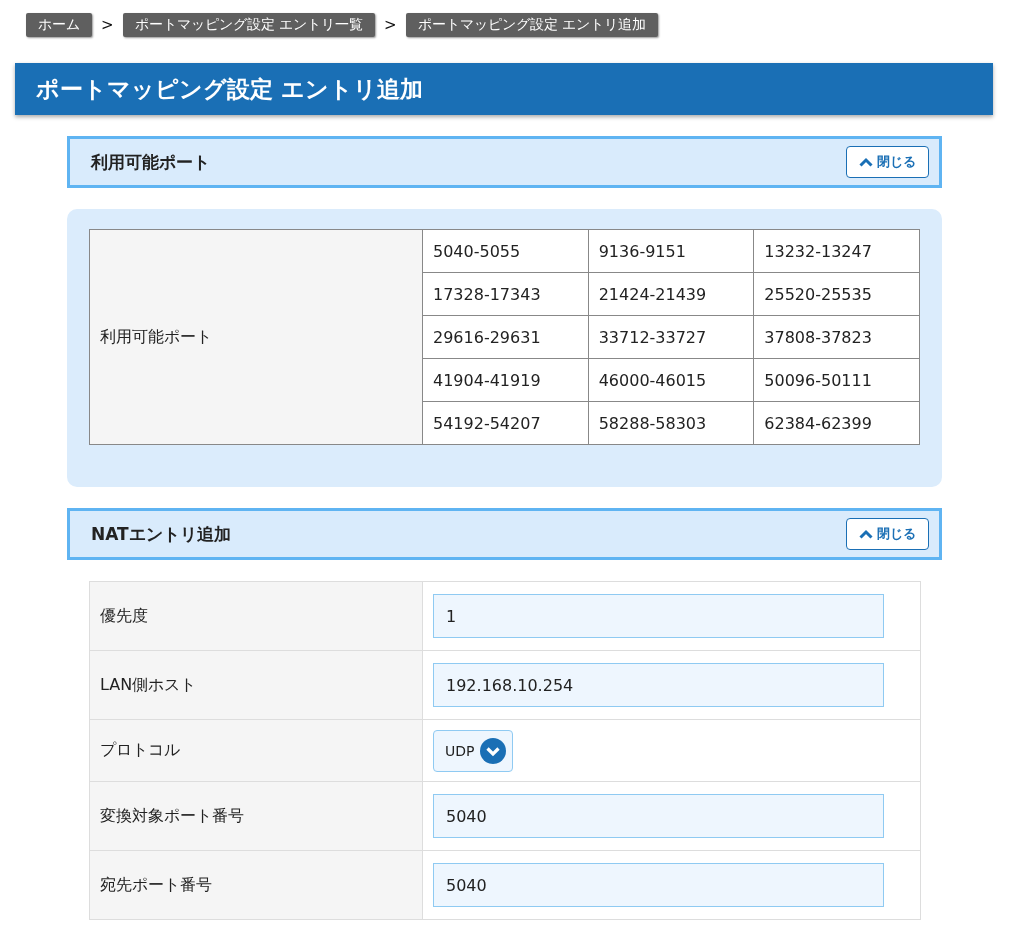 The width and height of the screenshot is (1024, 952). Describe the element at coordinates (532, 25) in the screenshot. I see `breadcrumb-link: ポートマッピング設定 エントリ追加` at that location.